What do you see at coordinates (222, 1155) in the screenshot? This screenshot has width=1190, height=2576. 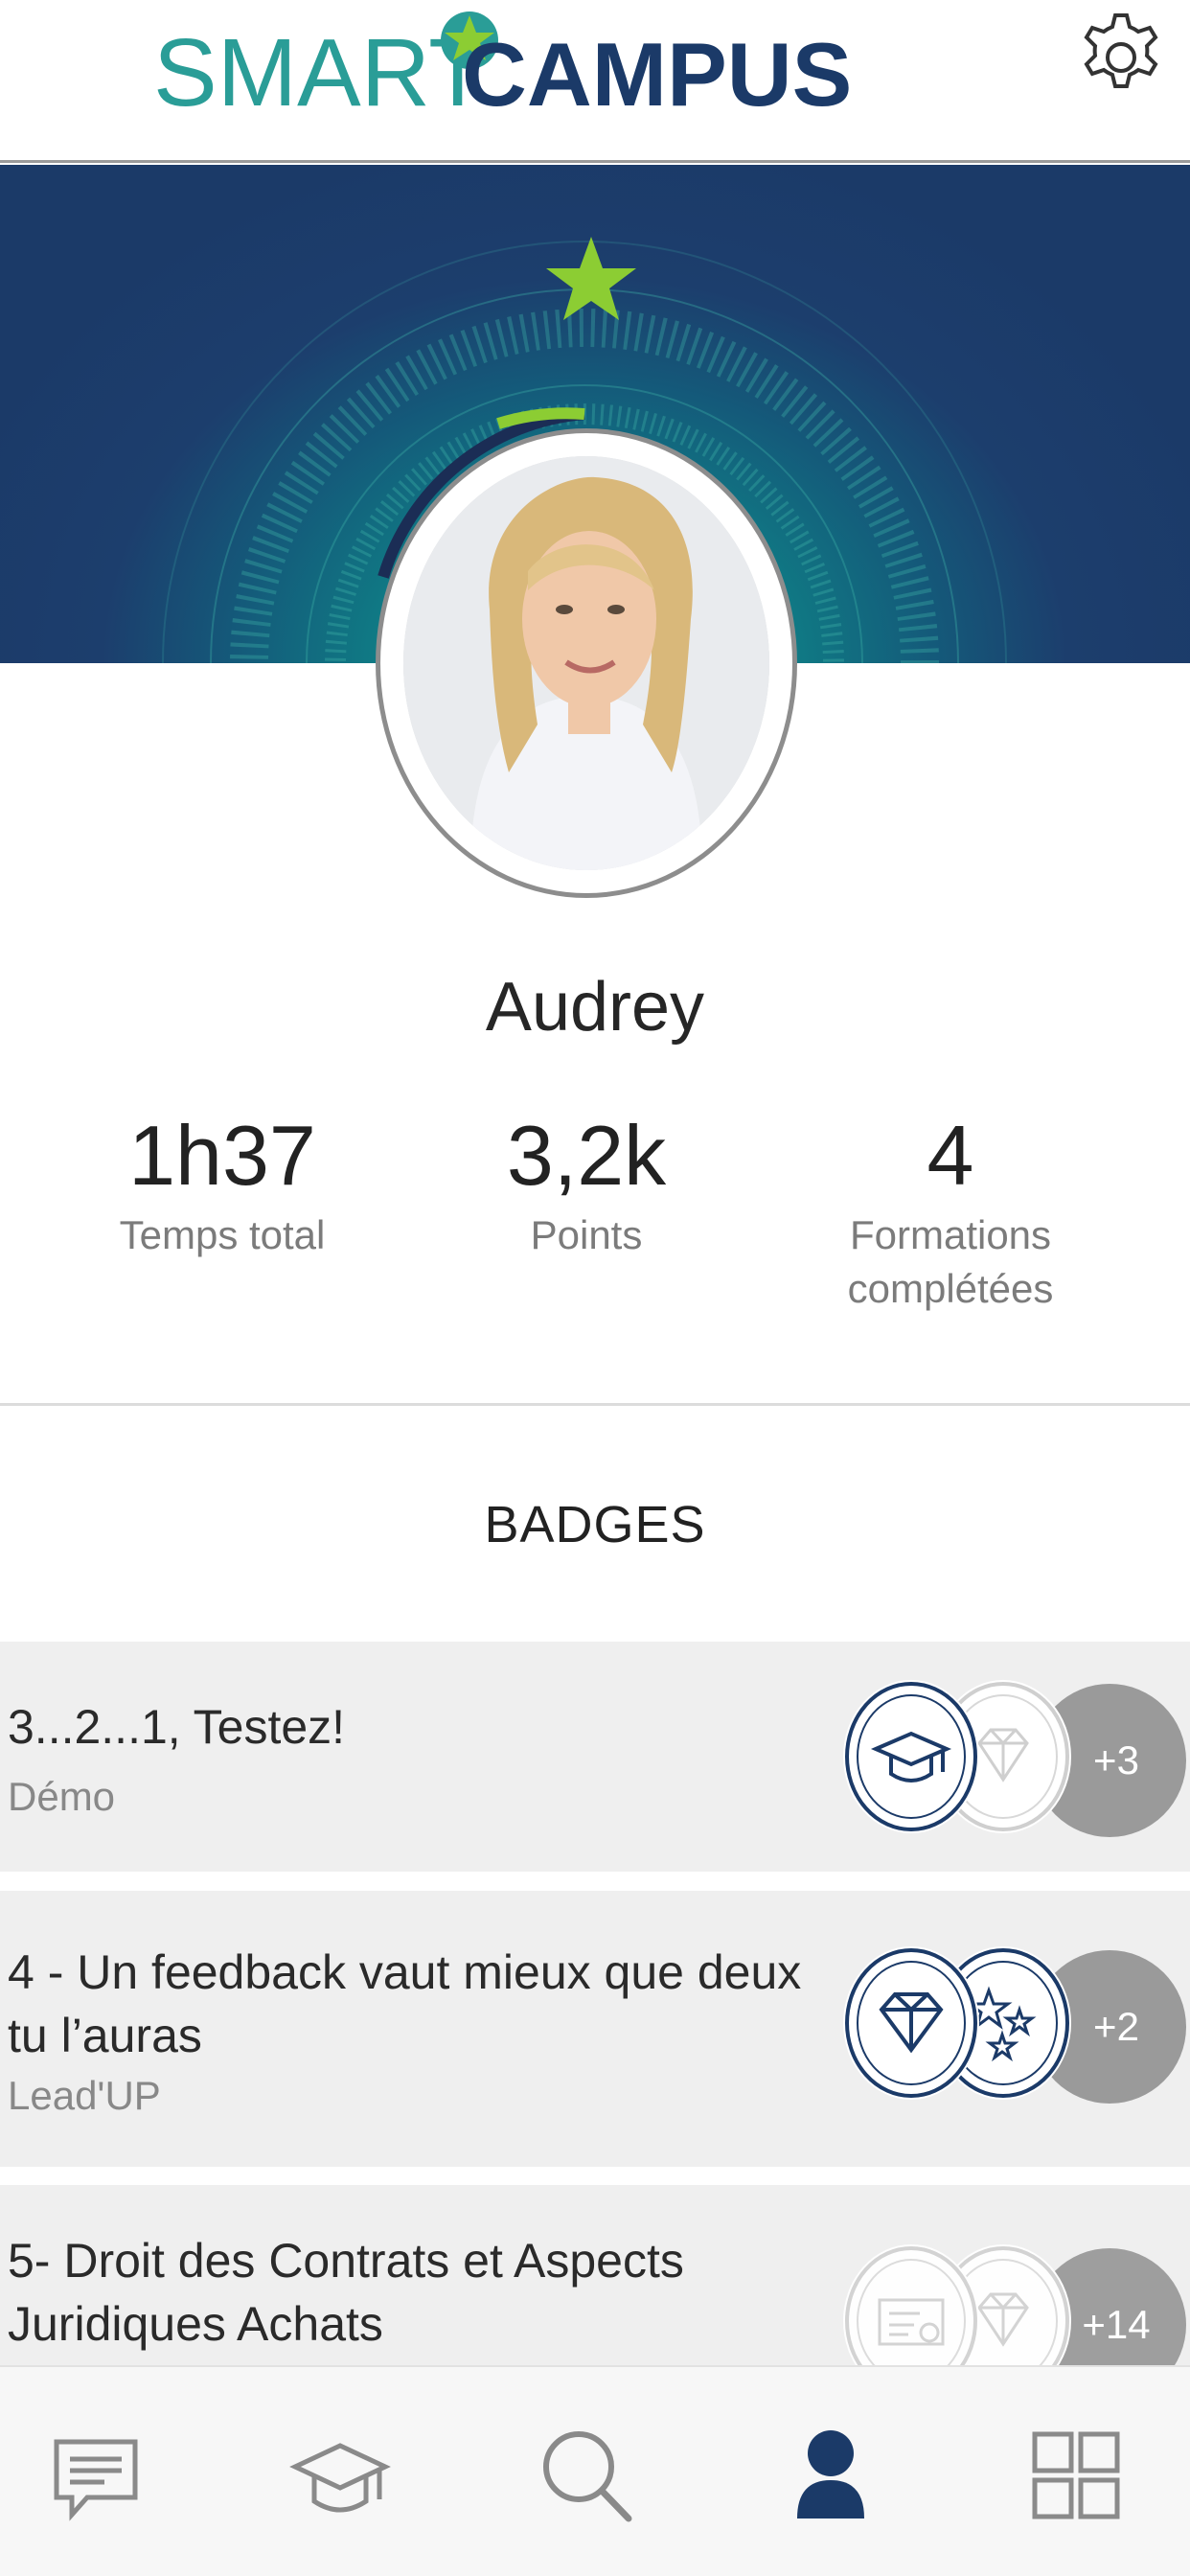 I see `stat-value: 1h37` at bounding box center [222, 1155].